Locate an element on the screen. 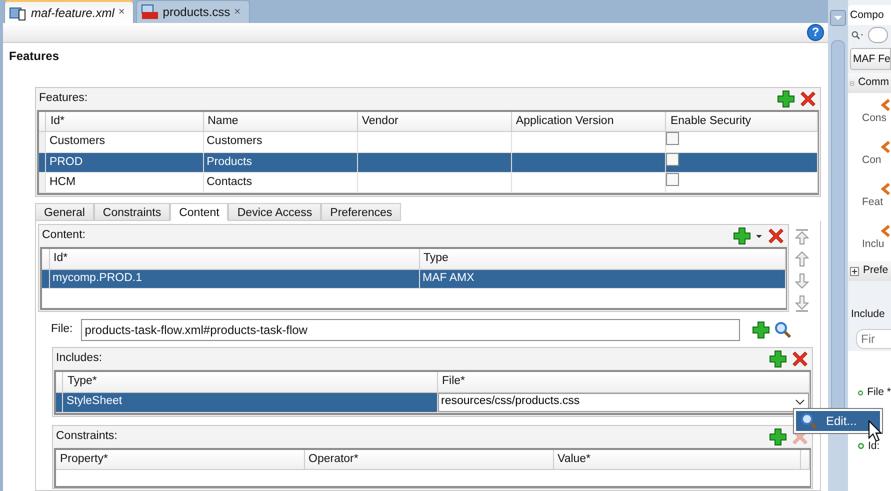 This screenshot has width=891, height=491. property-label: File * is located at coordinates (879, 392).